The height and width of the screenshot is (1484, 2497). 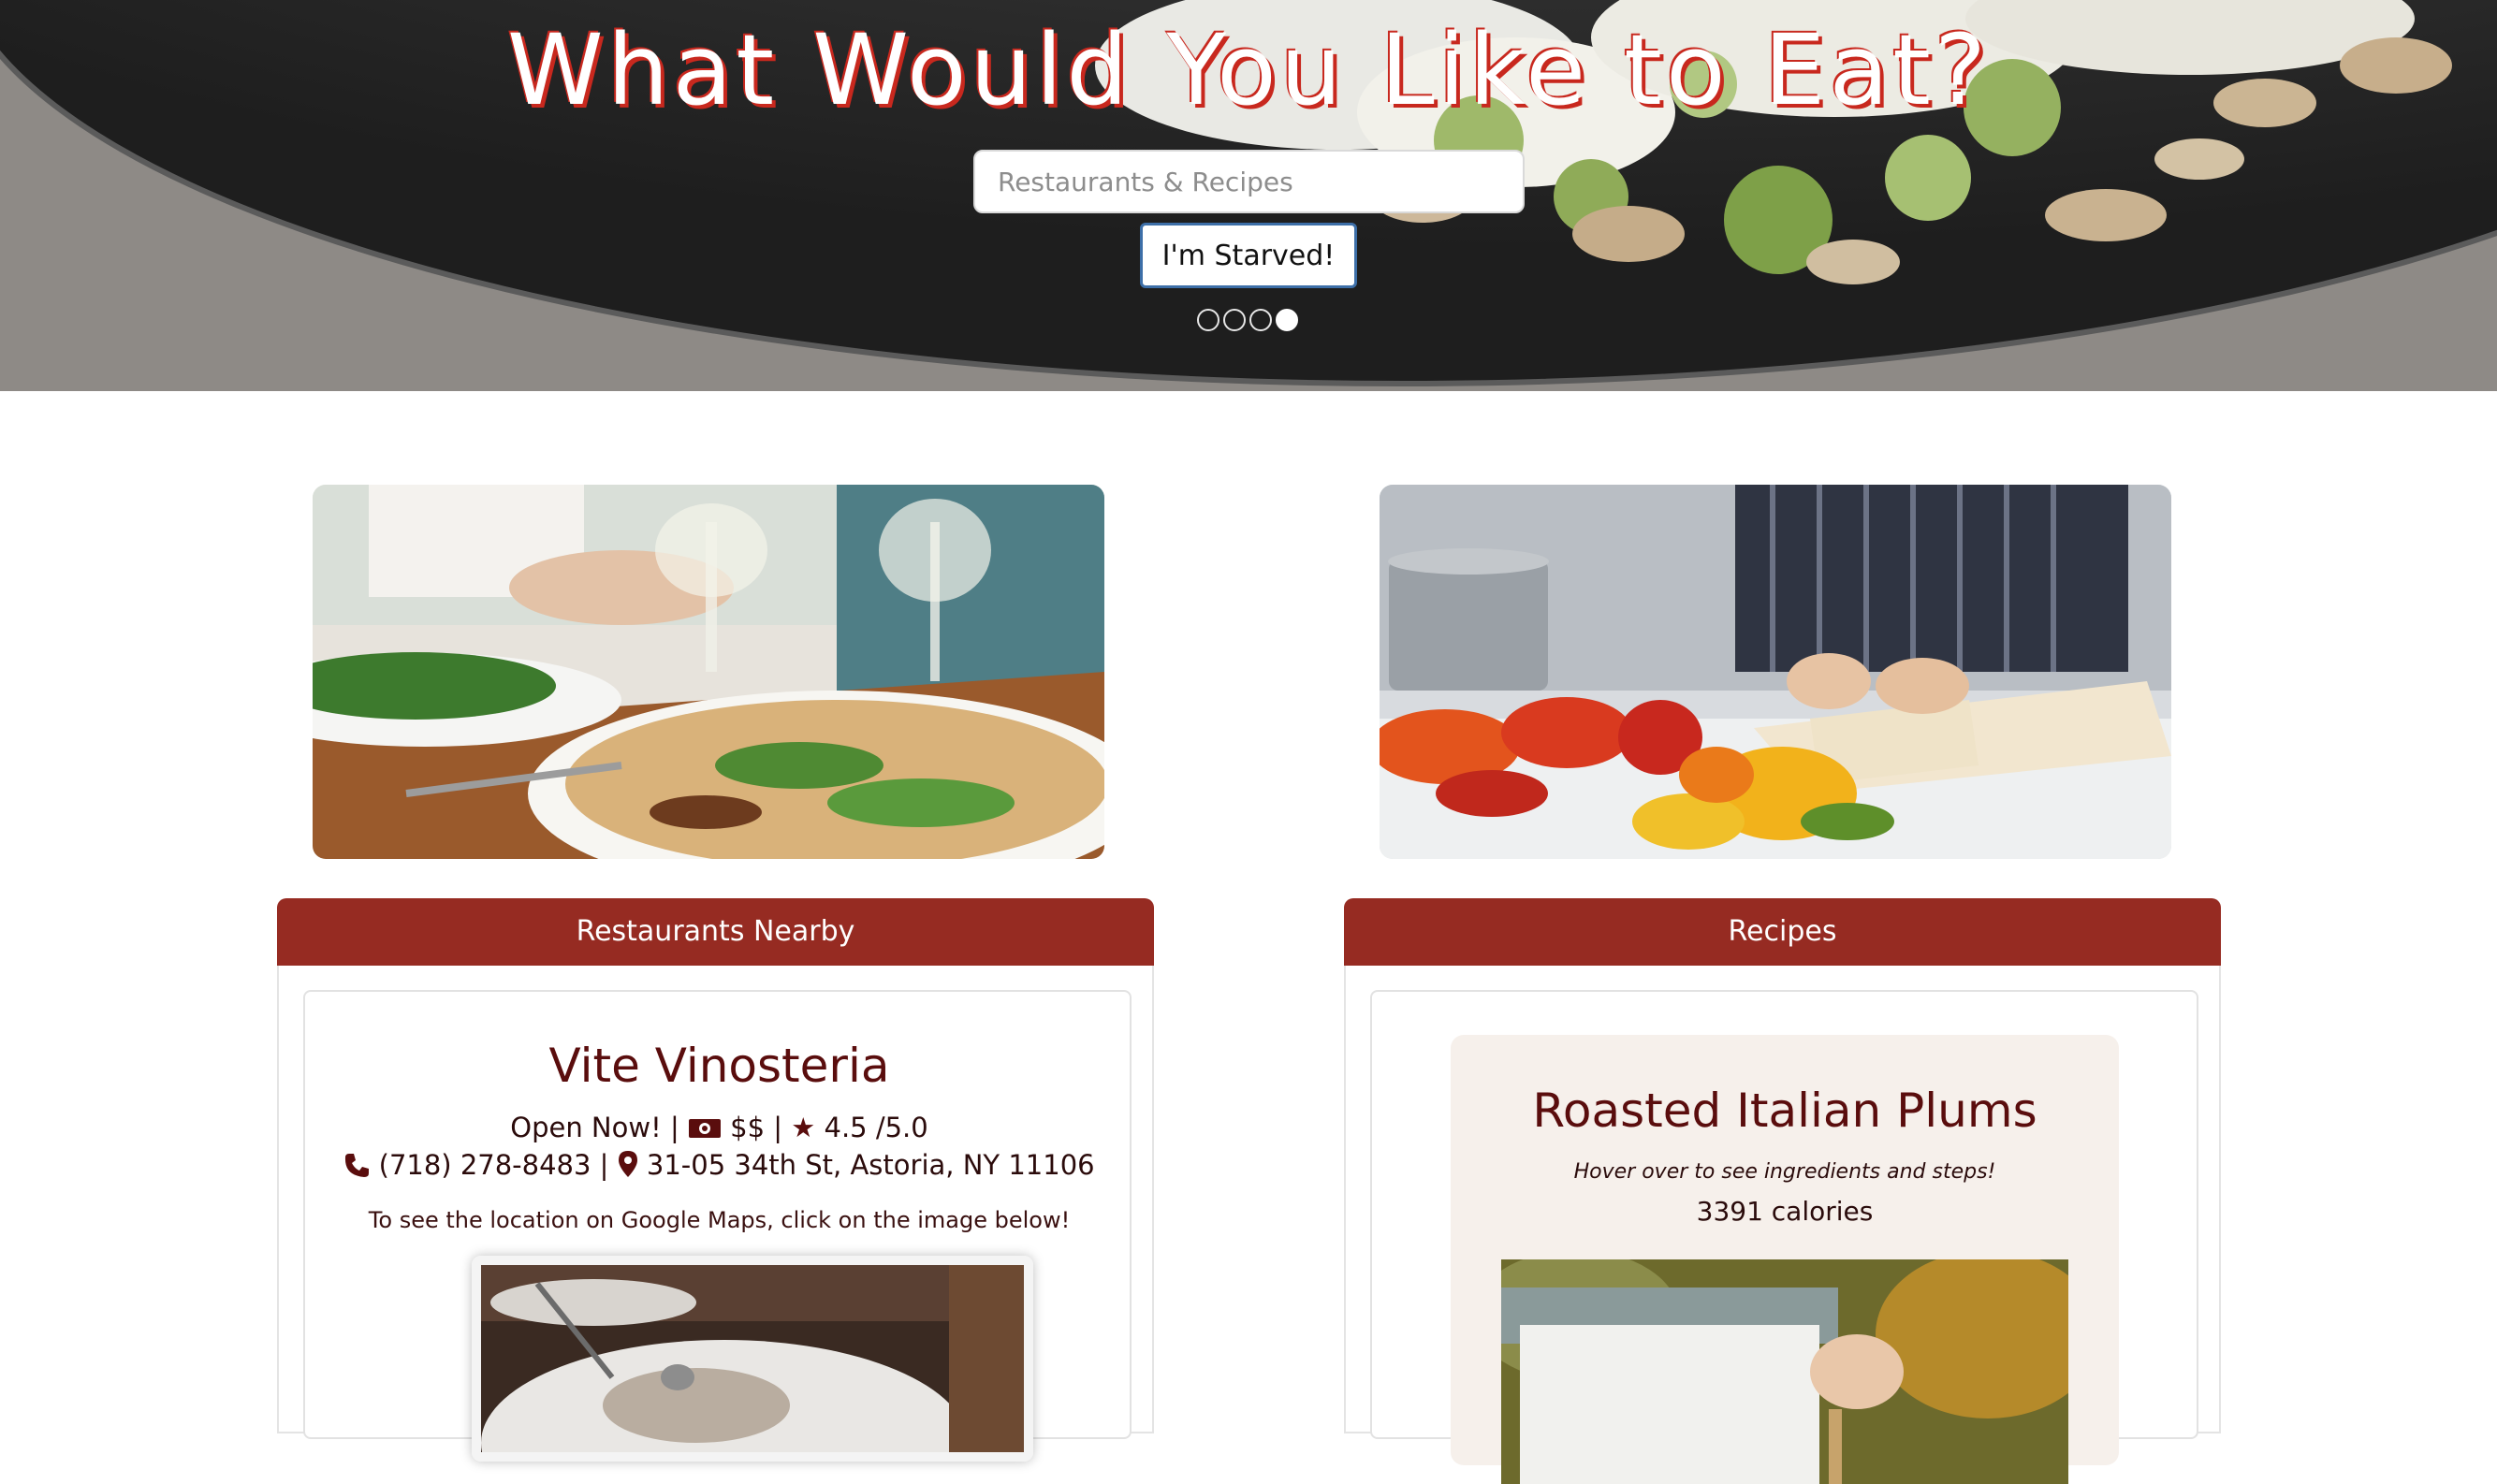 I want to click on recipe-calories: 3391 calories, so click(x=1785, y=1211).